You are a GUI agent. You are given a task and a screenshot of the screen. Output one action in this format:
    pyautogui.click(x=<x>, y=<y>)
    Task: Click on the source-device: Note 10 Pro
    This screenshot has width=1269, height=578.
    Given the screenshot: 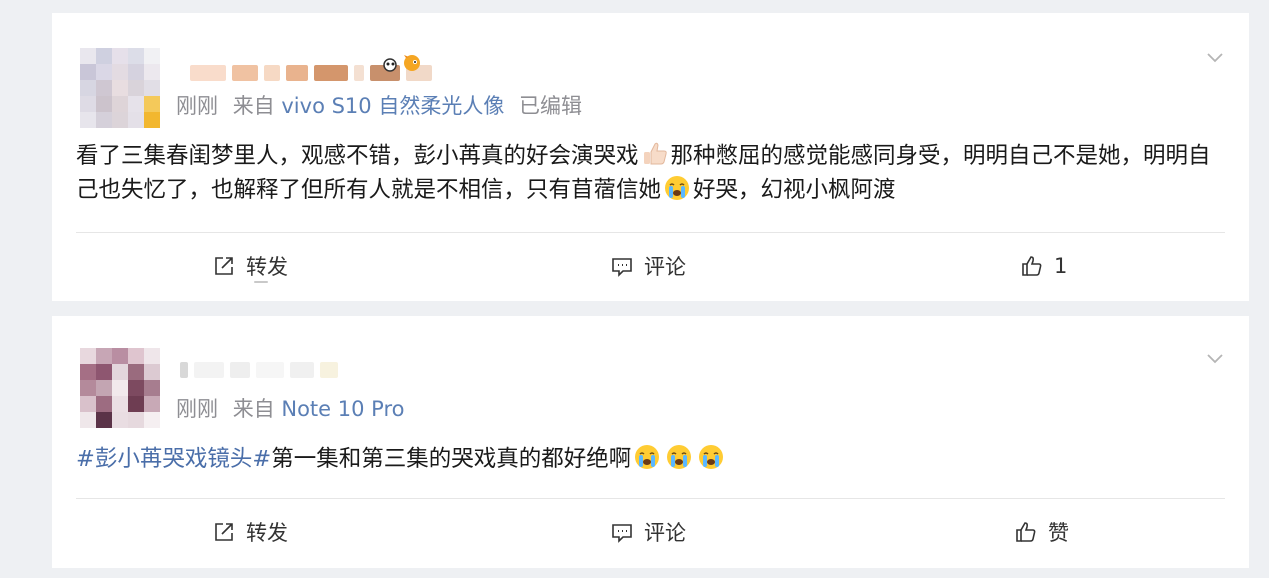 What is the action you would take?
    pyautogui.click(x=342, y=409)
    